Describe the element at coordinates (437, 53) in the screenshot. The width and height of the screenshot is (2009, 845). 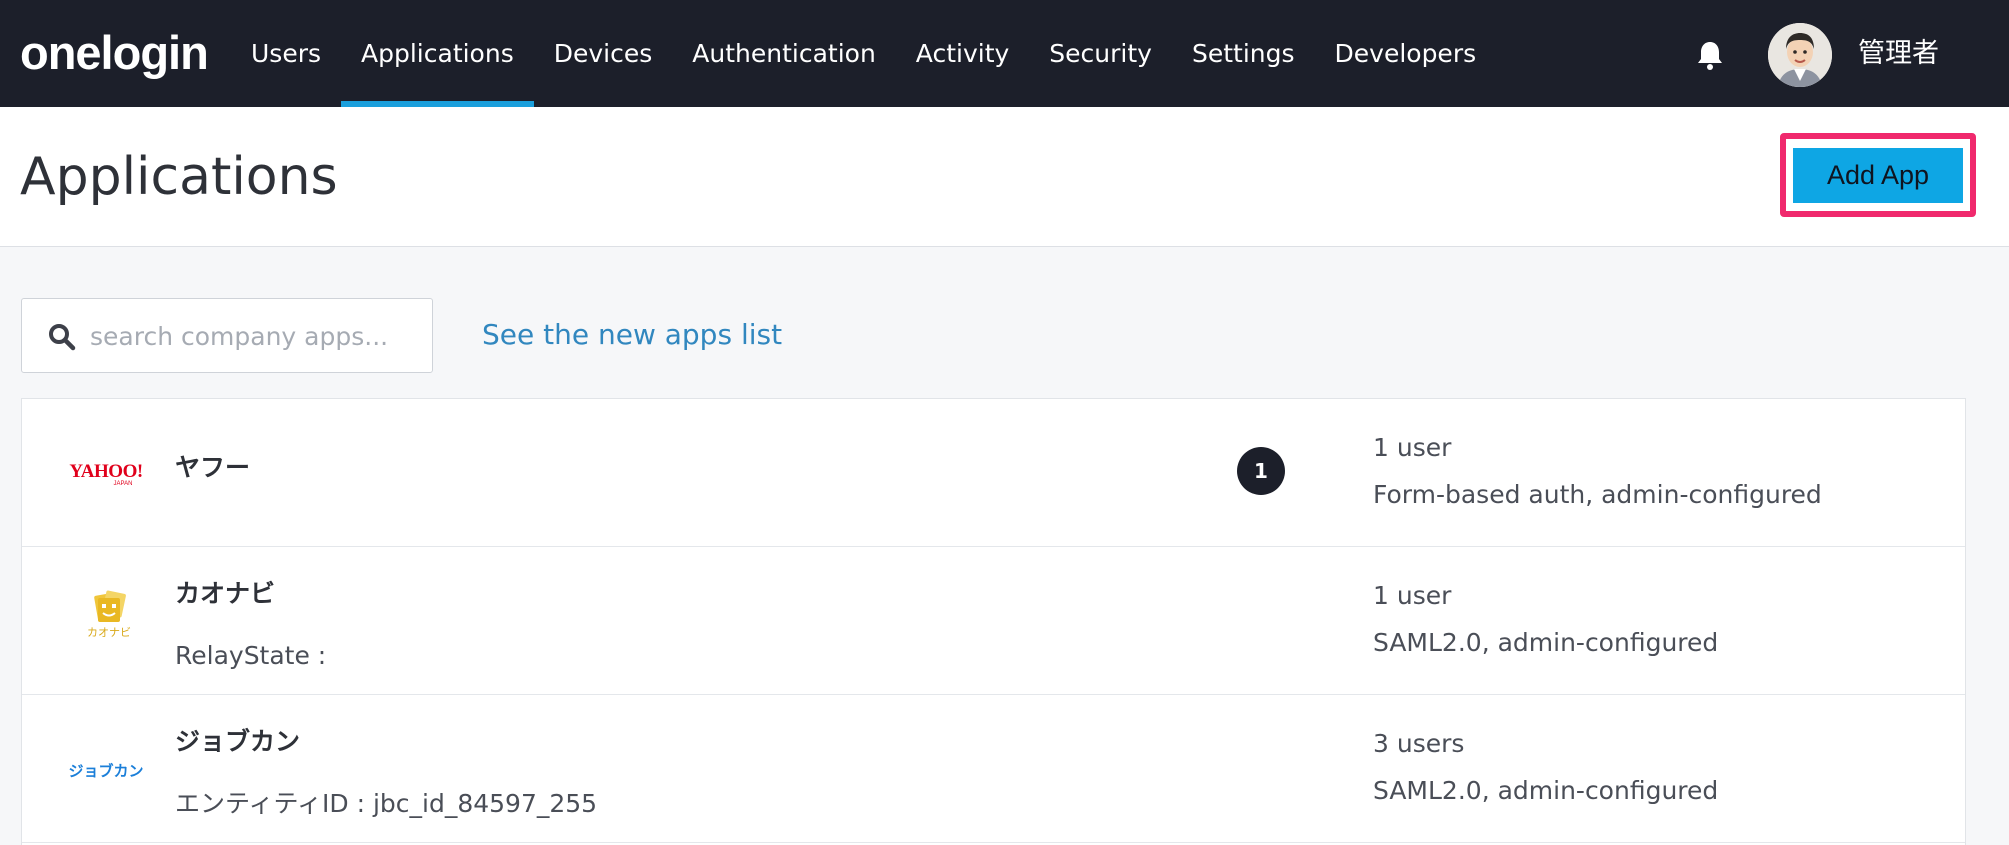
I see `nav-item-applications: Applications` at that location.